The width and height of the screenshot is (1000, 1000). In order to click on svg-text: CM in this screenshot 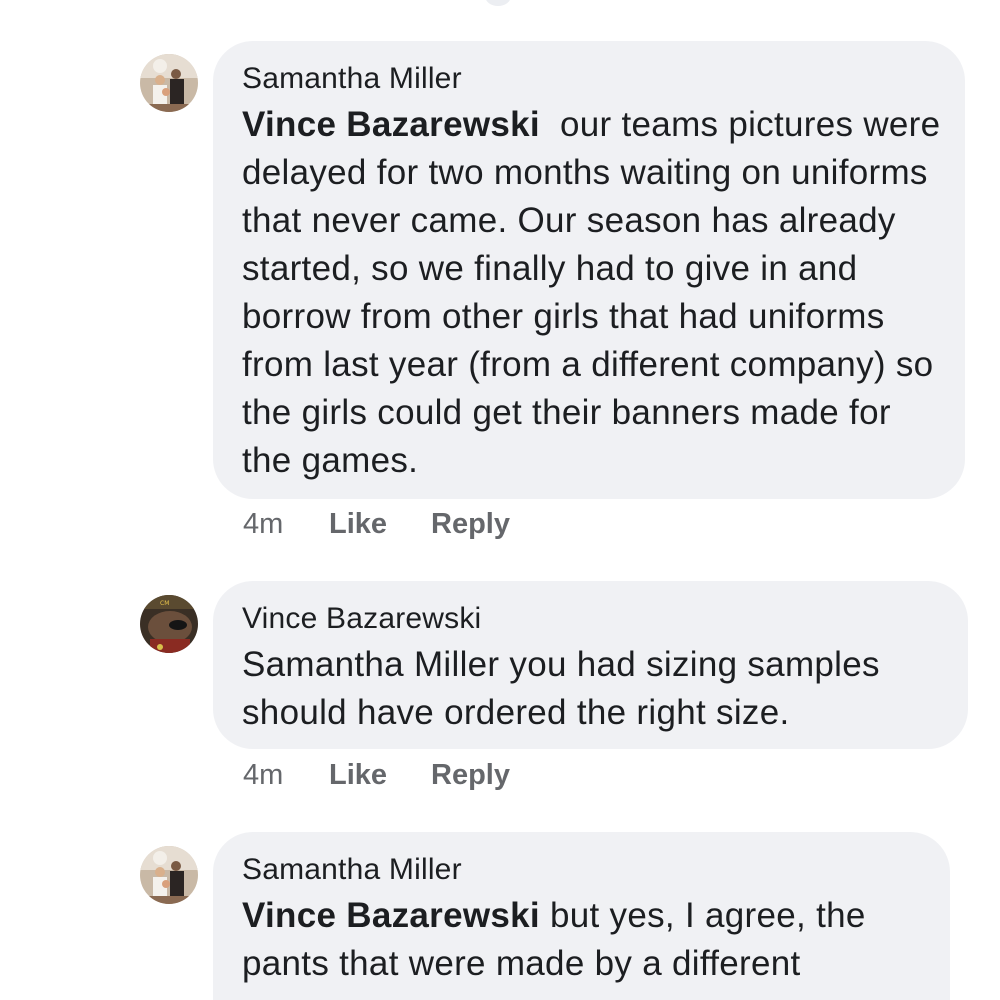, I will do `click(164, 603)`.